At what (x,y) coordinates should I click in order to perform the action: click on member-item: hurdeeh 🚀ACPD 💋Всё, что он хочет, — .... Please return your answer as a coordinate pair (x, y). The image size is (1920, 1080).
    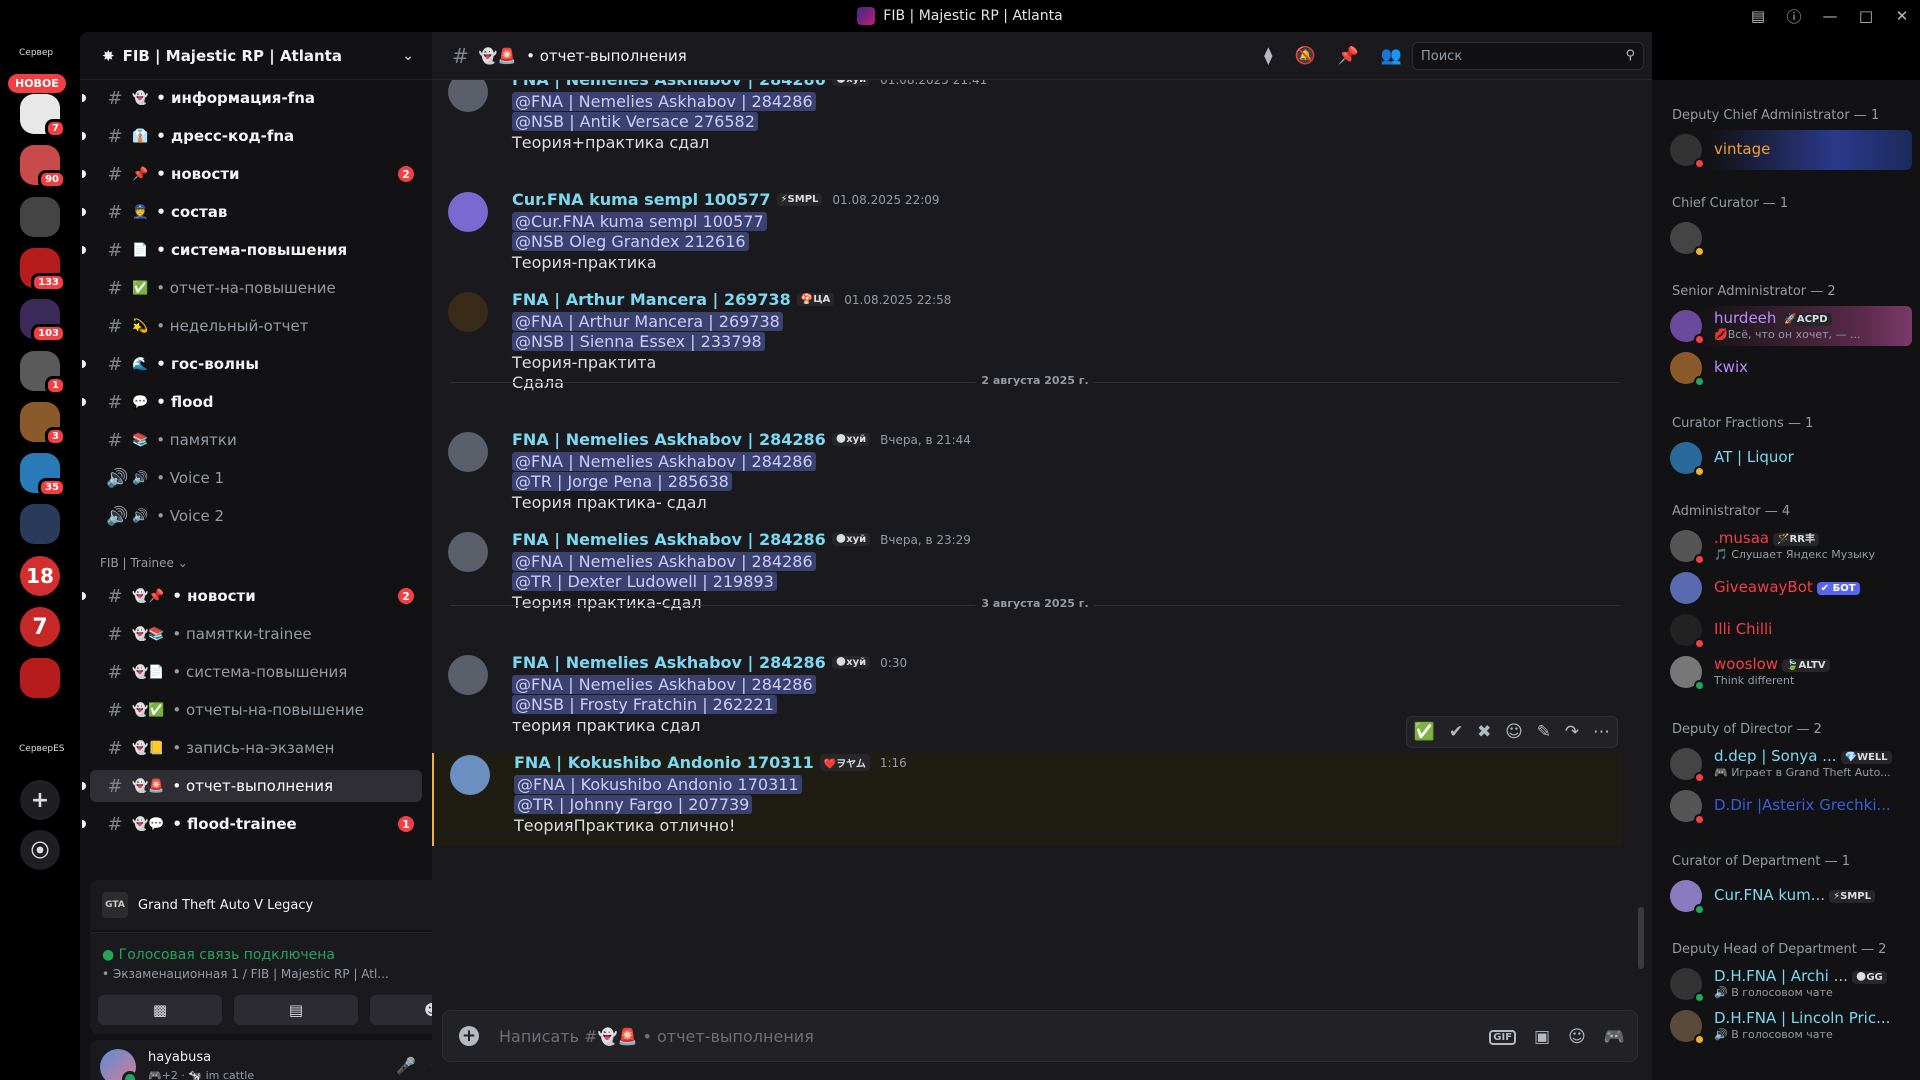
    Looking at the image, I should click on (1786, 326).